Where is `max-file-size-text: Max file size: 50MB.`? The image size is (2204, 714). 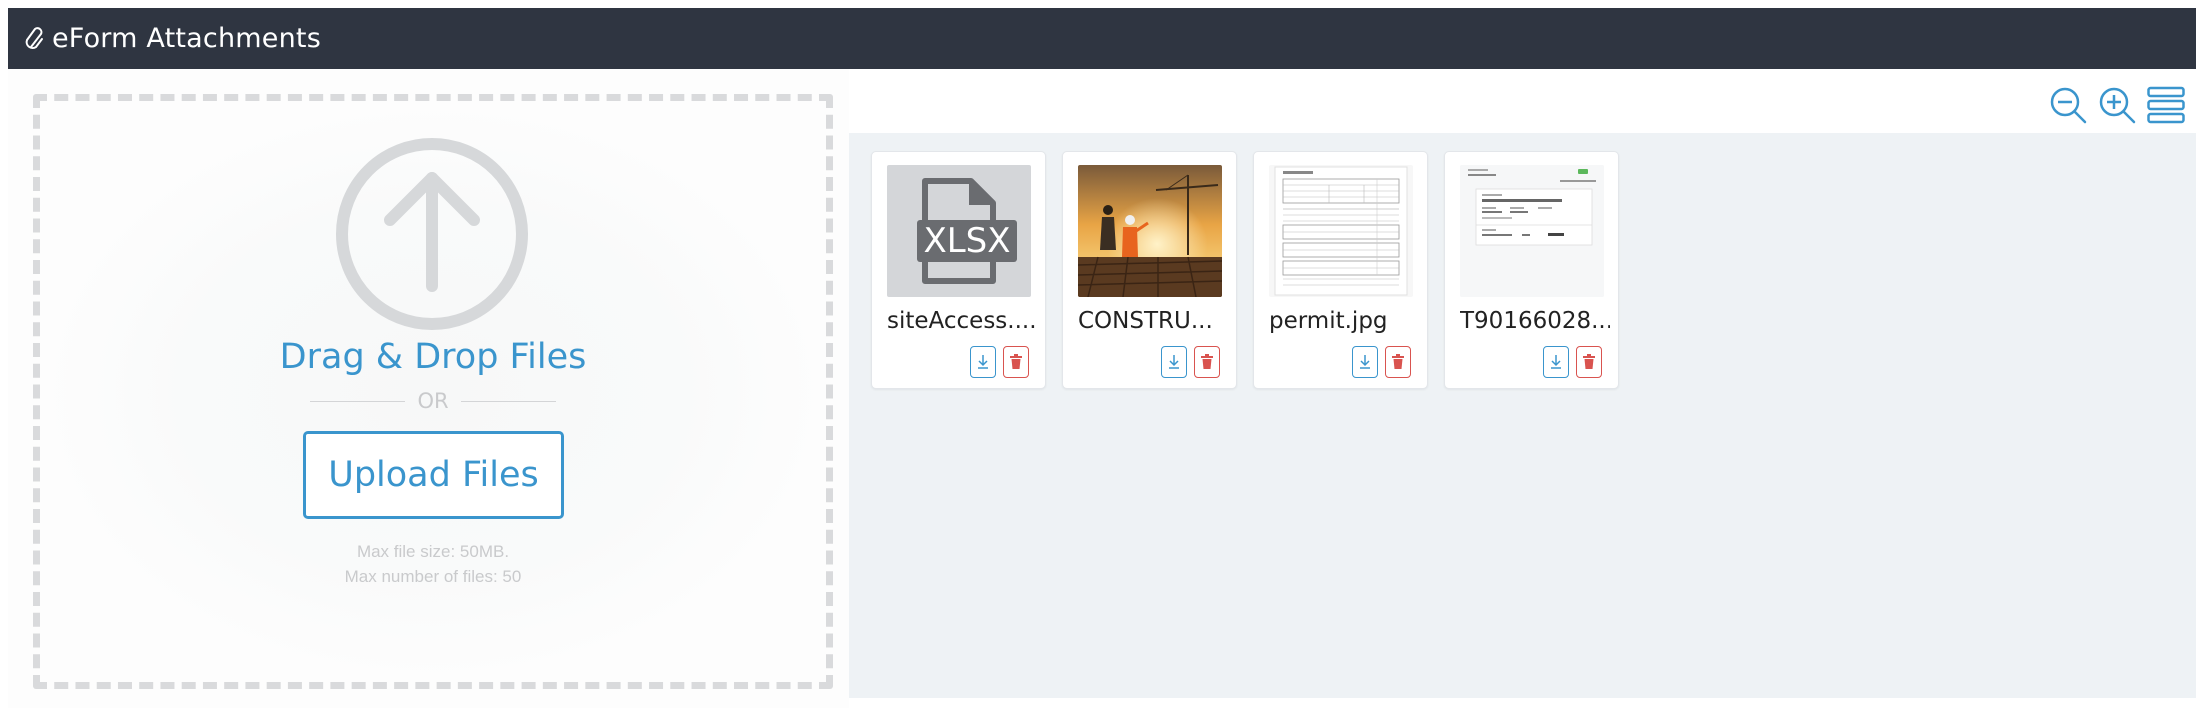
max-file-size-text: Max file size: 50MB. is located at coordinates (433, 551).